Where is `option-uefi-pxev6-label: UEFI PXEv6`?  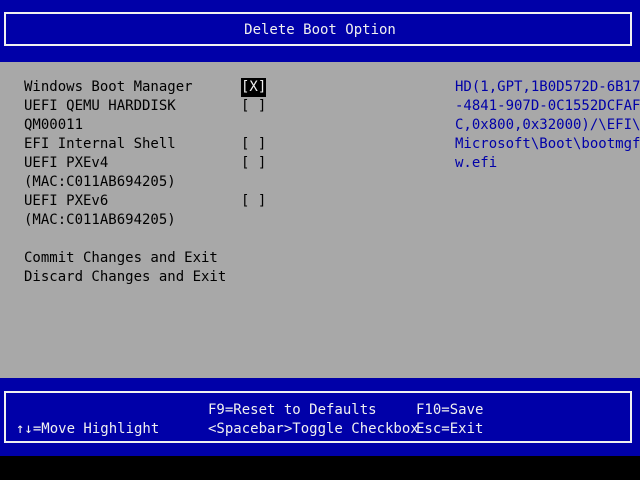
option-uefi-pxev6-label: UEFI PXEv6 is located at coordinates (66, 201).